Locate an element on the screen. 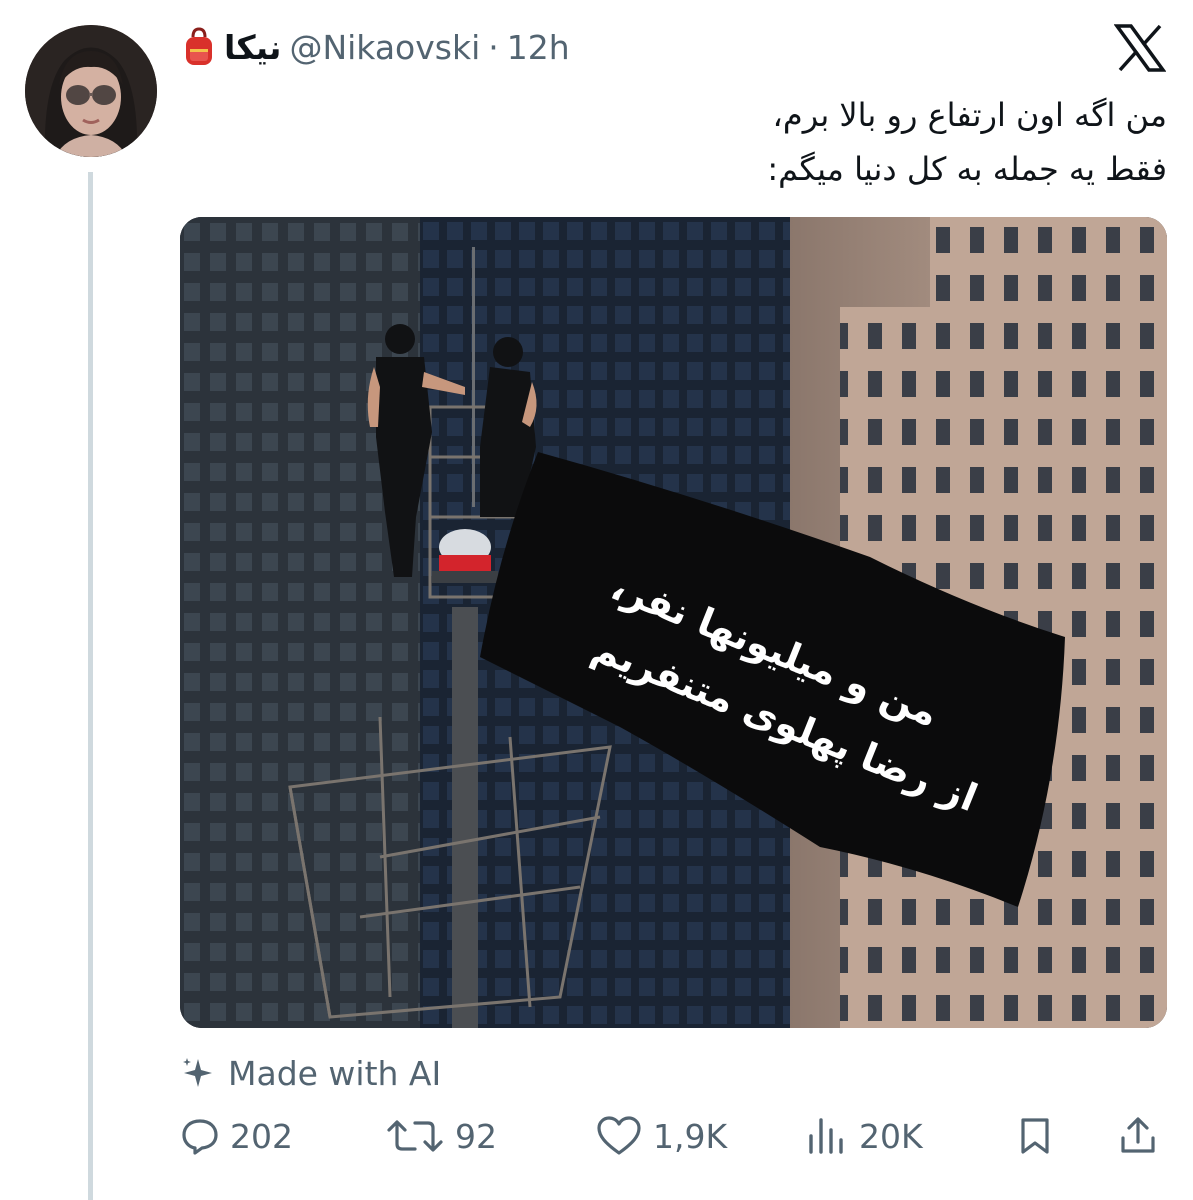 The height and width of the screenshot is (1200, 1193). sparkle-icon is located at coordinates (197, 1072).